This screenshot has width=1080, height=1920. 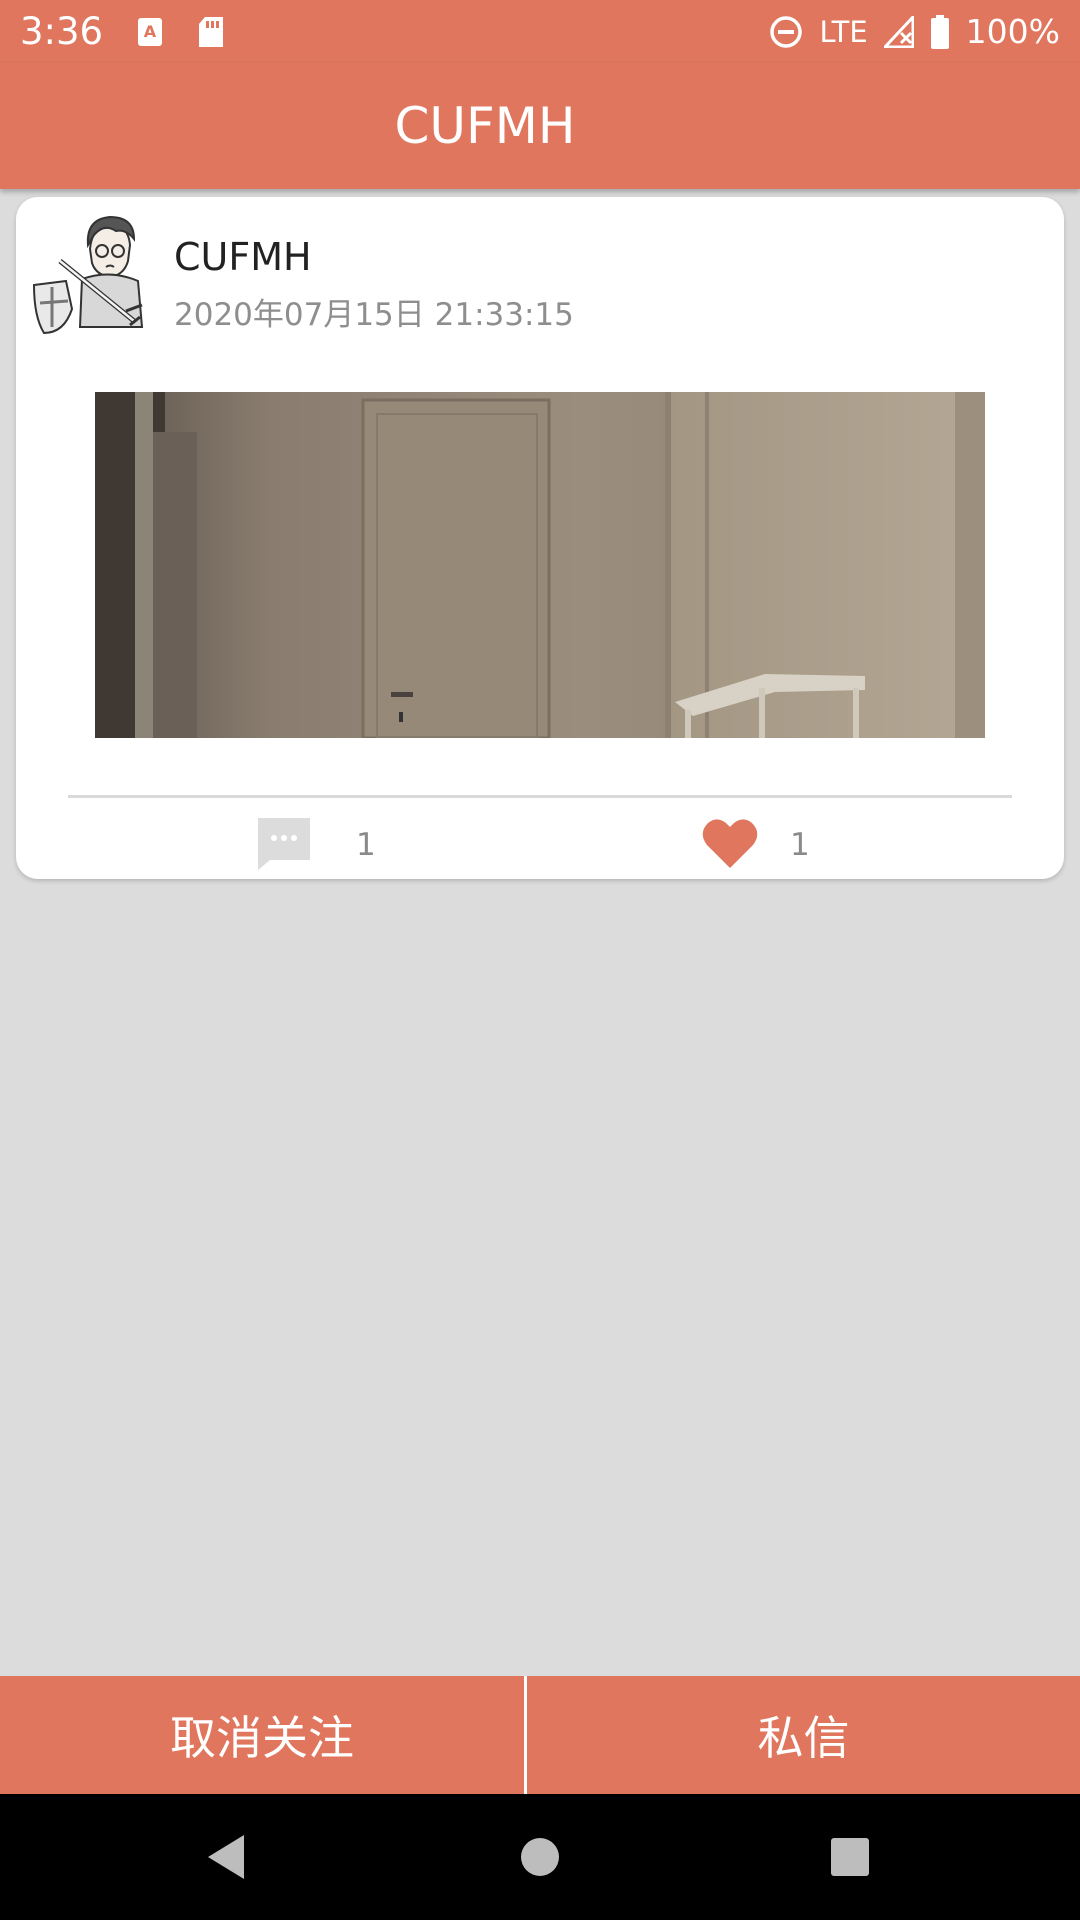 I want to click on home-icon, so click(x=540, y=1857).